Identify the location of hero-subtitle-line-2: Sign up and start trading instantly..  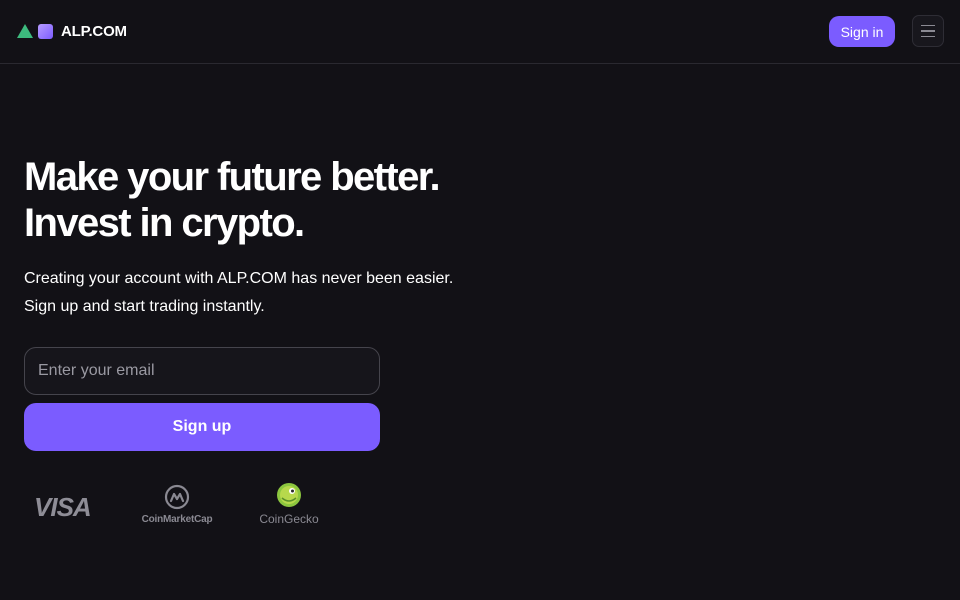
(144, 306).